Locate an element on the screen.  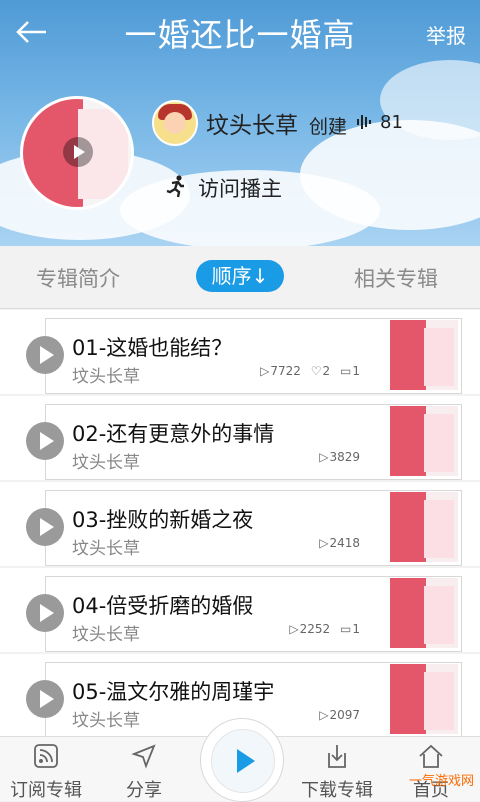
subscribe-button: 订阅专辑 is located at coordinates (46, 769).